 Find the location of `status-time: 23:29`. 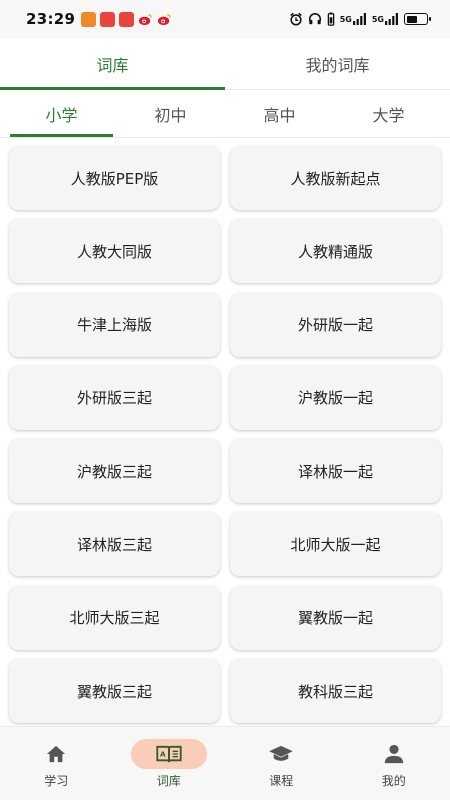

status-time: 23:29 is located at coordinates (51, 19).